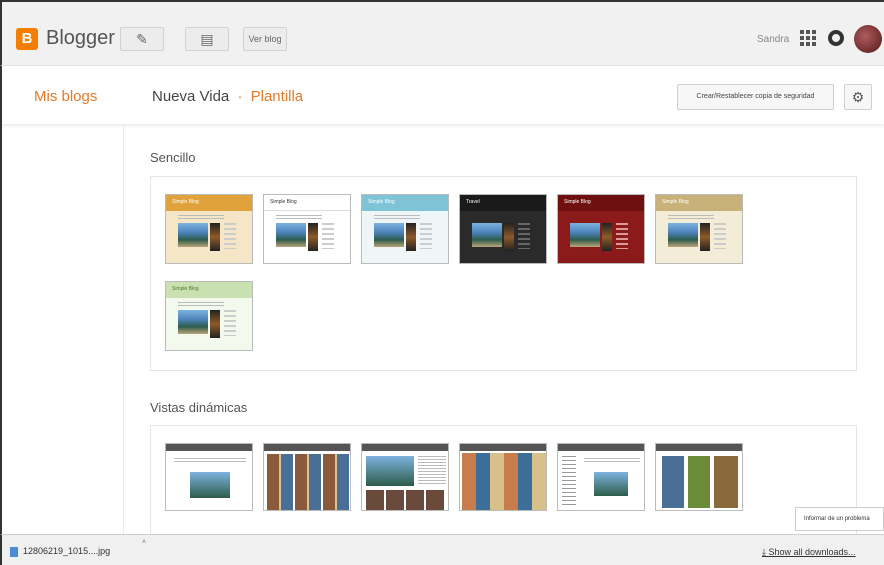  I want to click on pencil-icon: ✎, so click(142, 39).